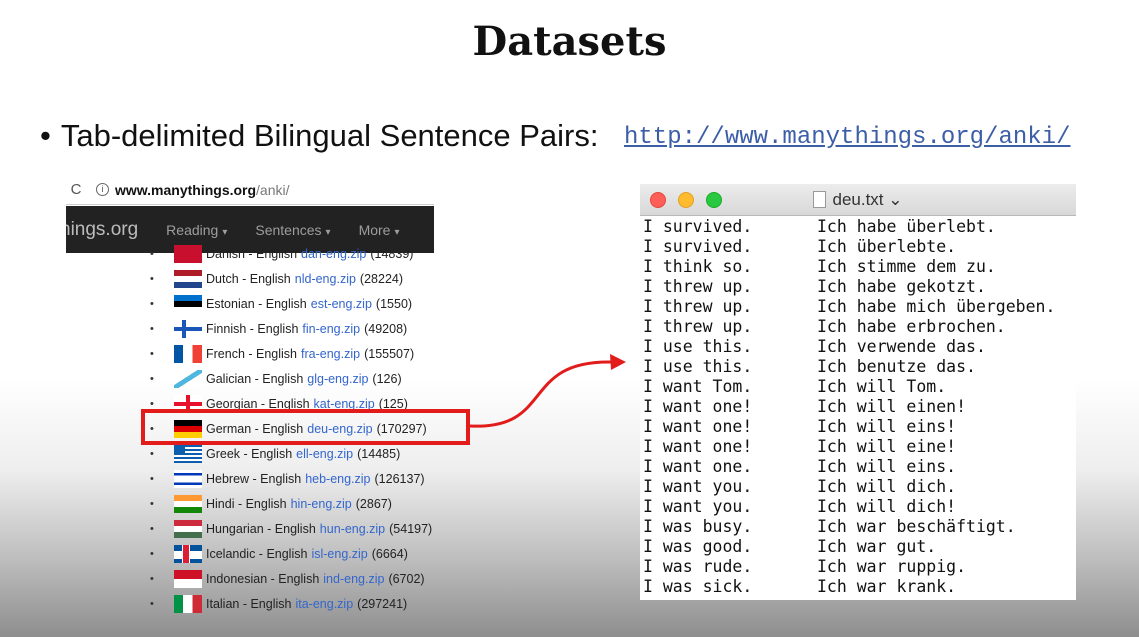 The image size is (1139, 637). What do you see at coordinates (814, 347) in the screenshot?
I see `sentence-pair-row: I use this. Ich verwende das.` at bounding box center [814, 347].